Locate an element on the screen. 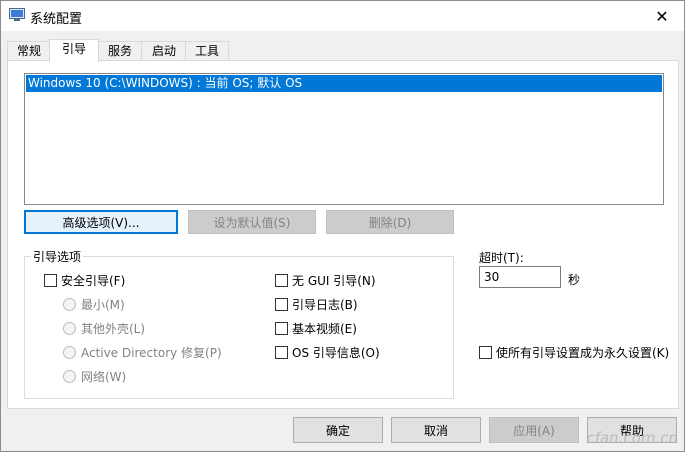  watermark: cfan.com.cn is located at coordinates (632, 438).